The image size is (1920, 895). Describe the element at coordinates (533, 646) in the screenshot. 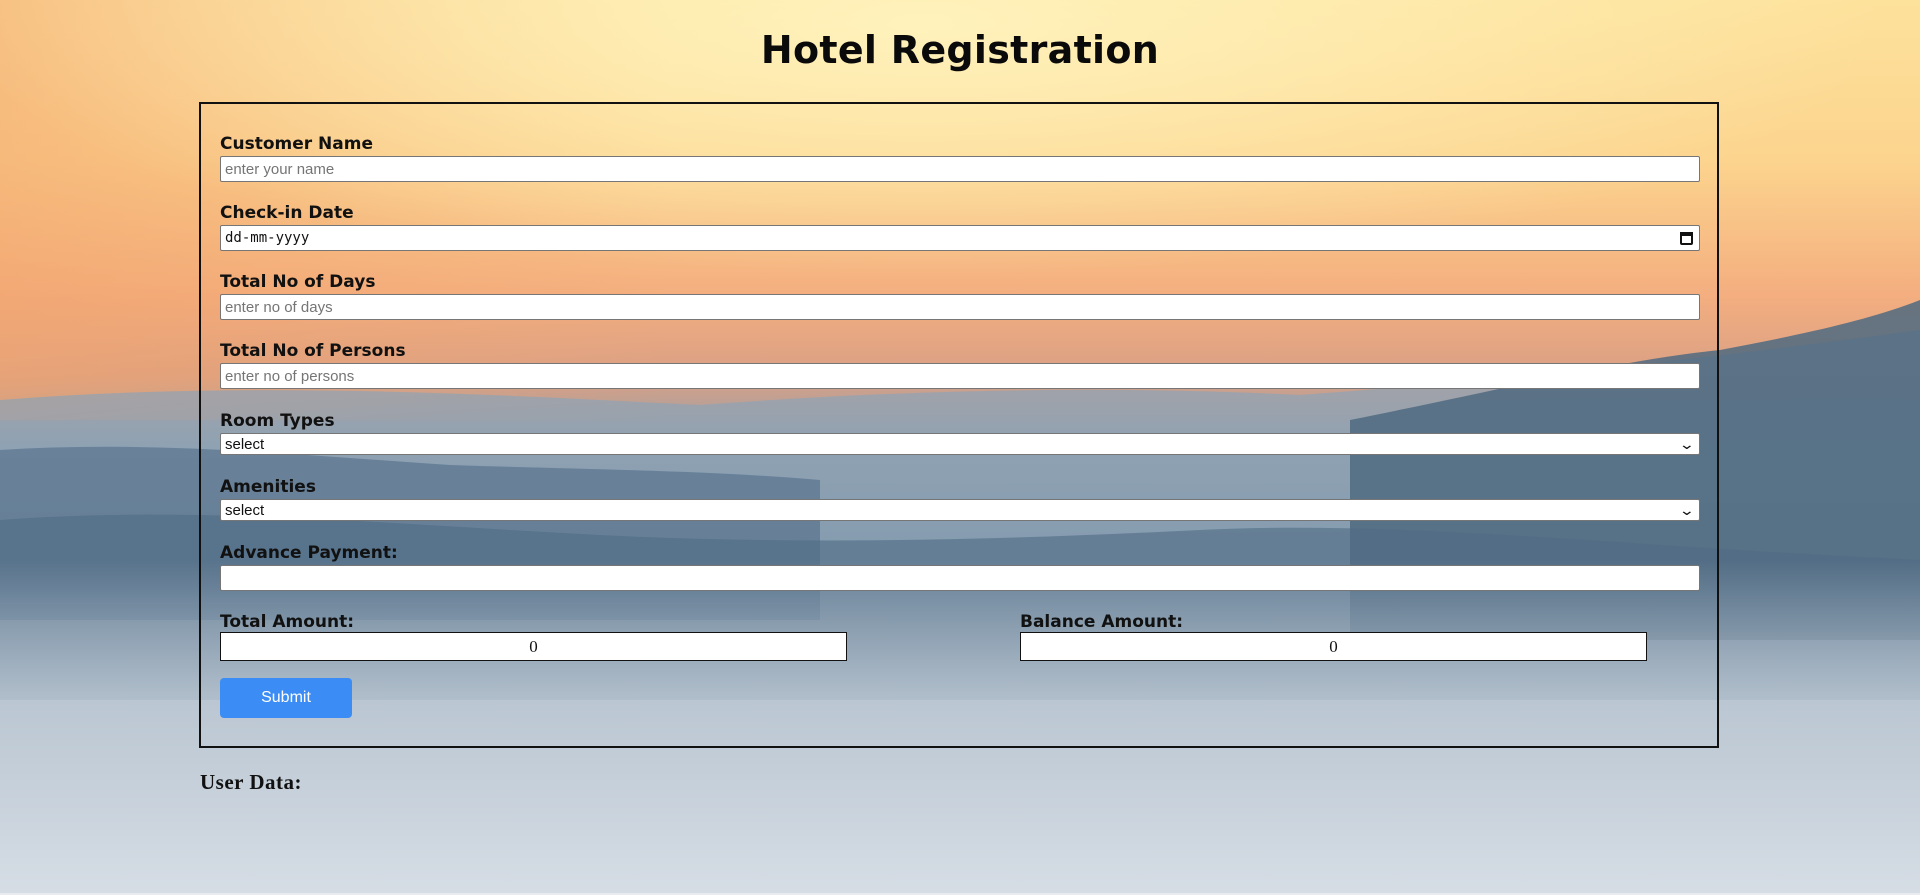

I see `total-amount-field: 0` at that location.